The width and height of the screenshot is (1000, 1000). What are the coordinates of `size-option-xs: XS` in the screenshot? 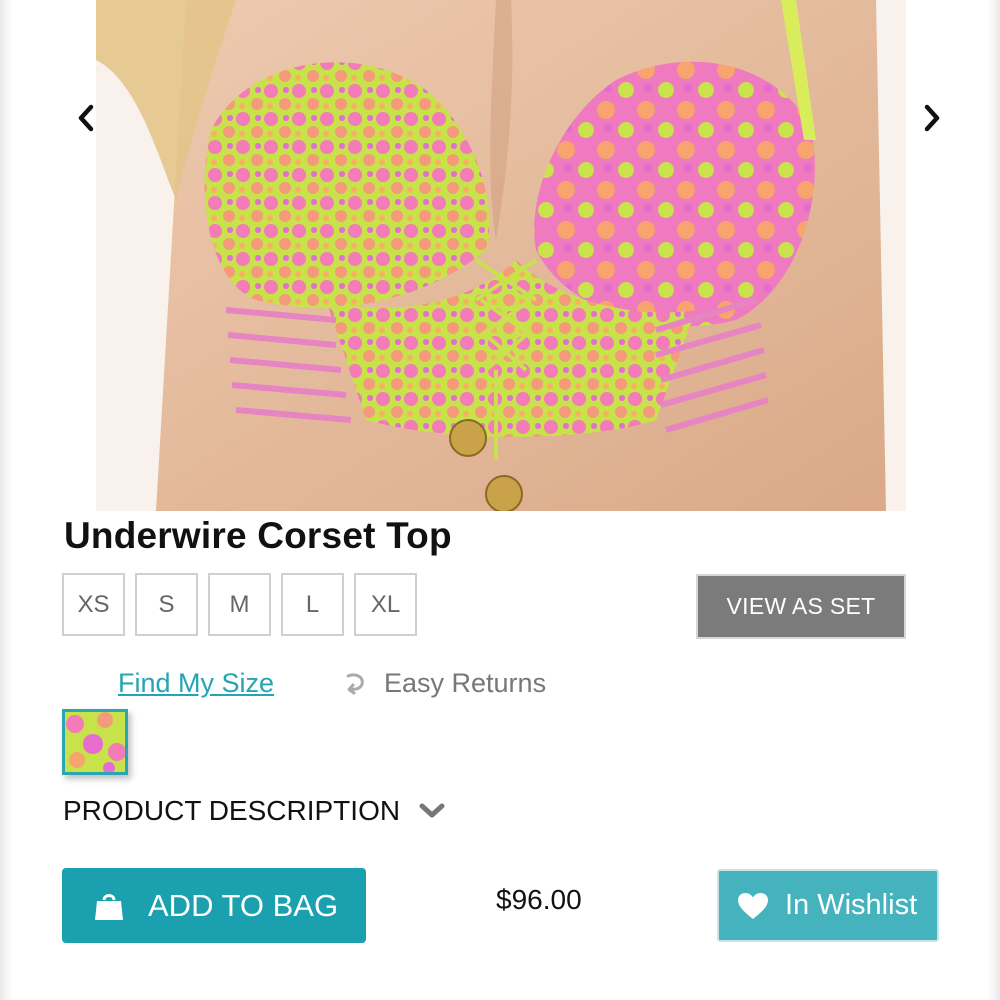 It's located at (93, 604).